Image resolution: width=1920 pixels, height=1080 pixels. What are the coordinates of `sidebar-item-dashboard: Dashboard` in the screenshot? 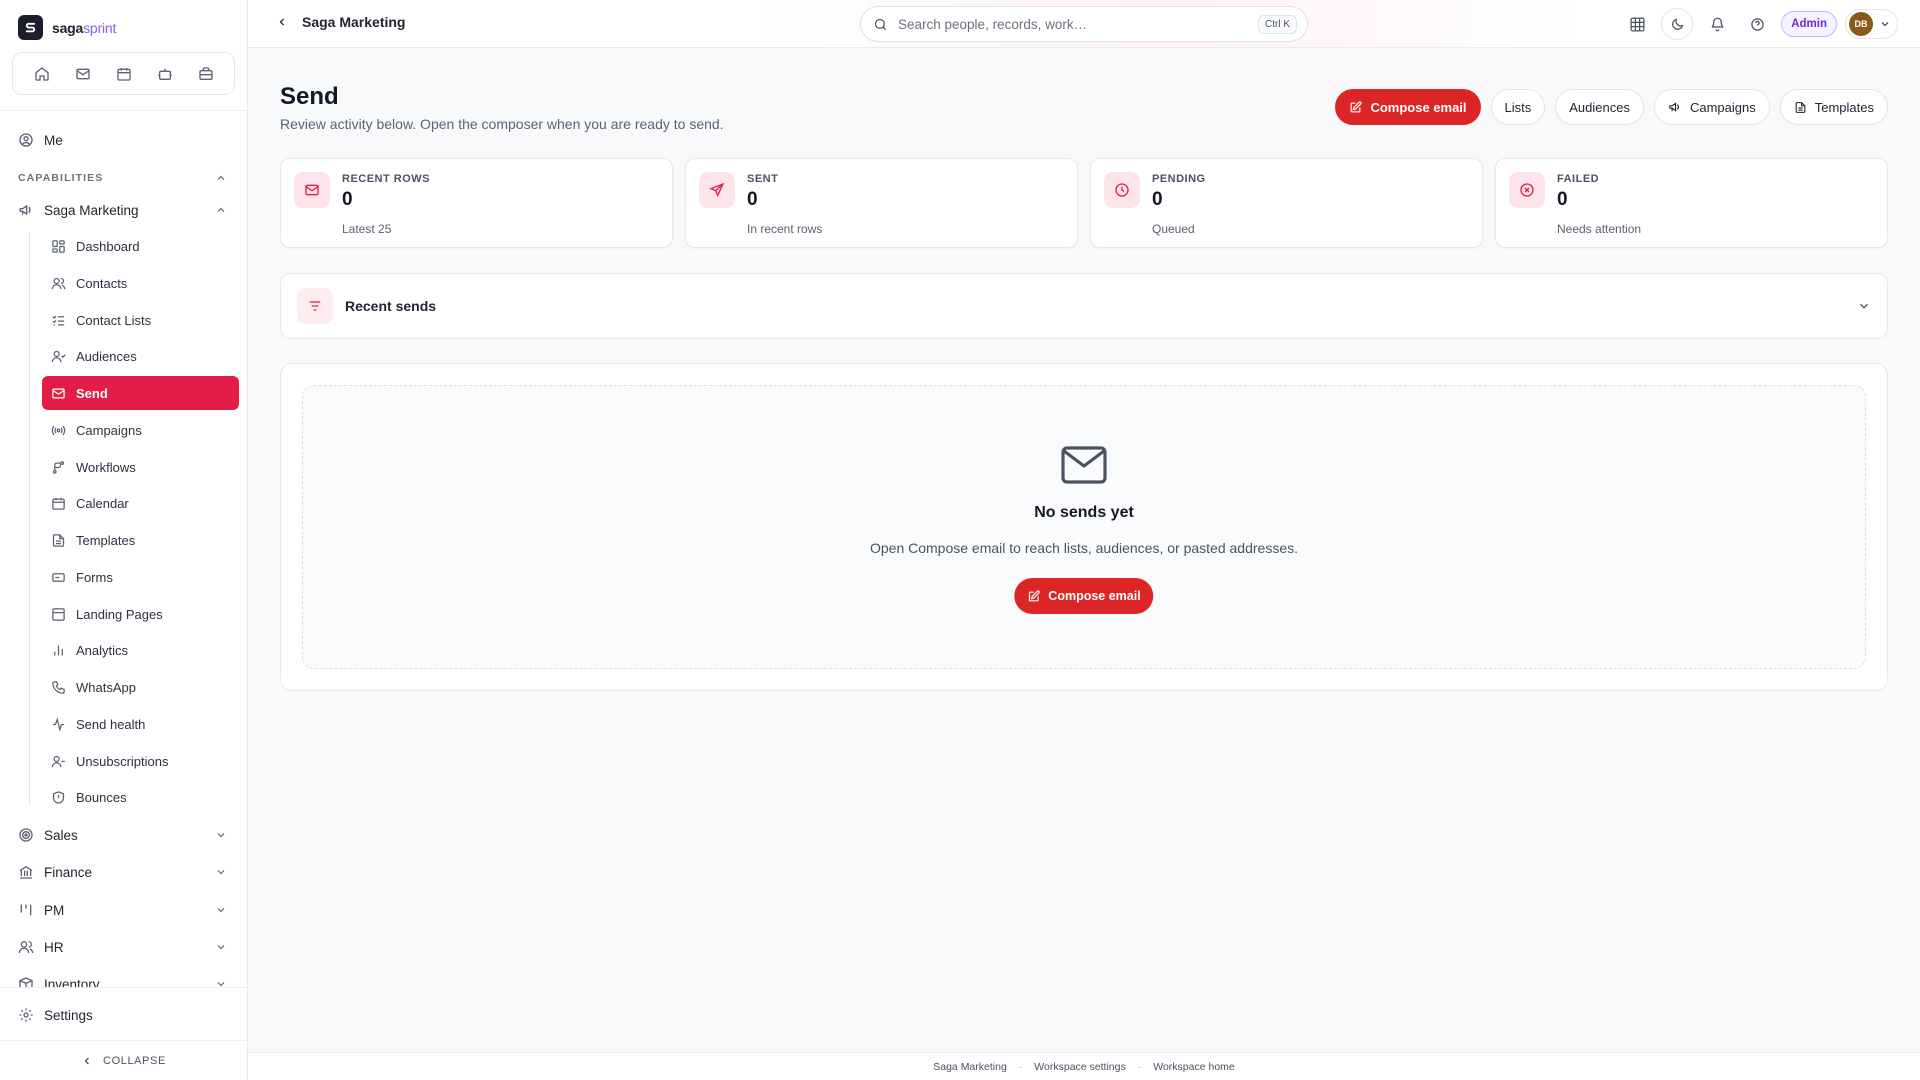 It's located at (140, 246).